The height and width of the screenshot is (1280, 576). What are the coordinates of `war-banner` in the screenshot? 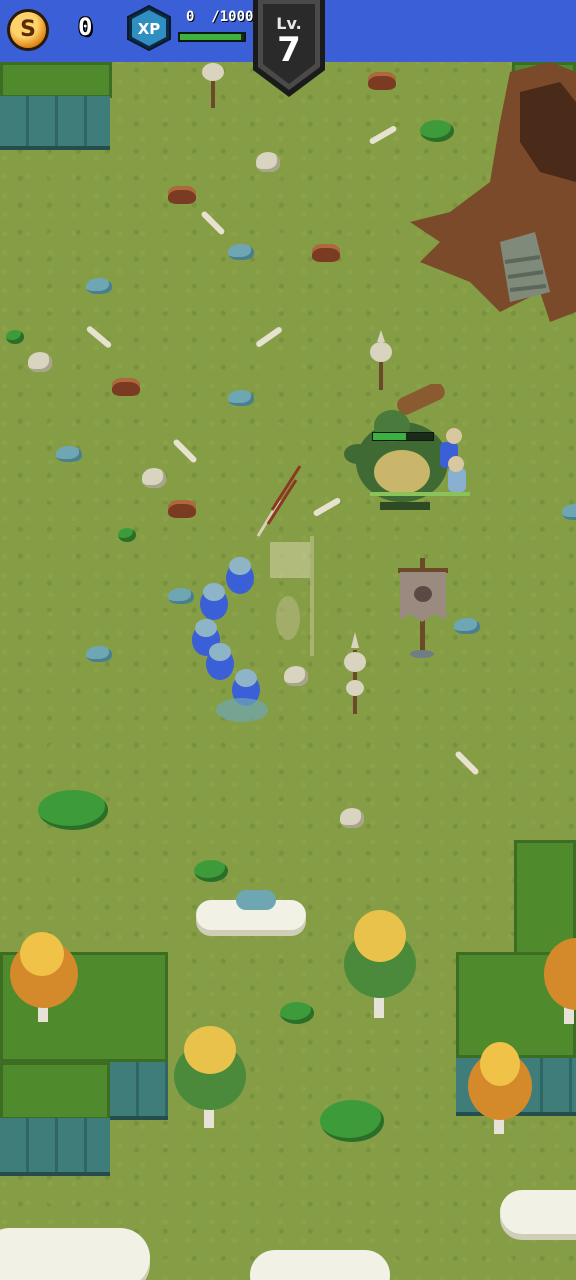 It's located at (423, 608).